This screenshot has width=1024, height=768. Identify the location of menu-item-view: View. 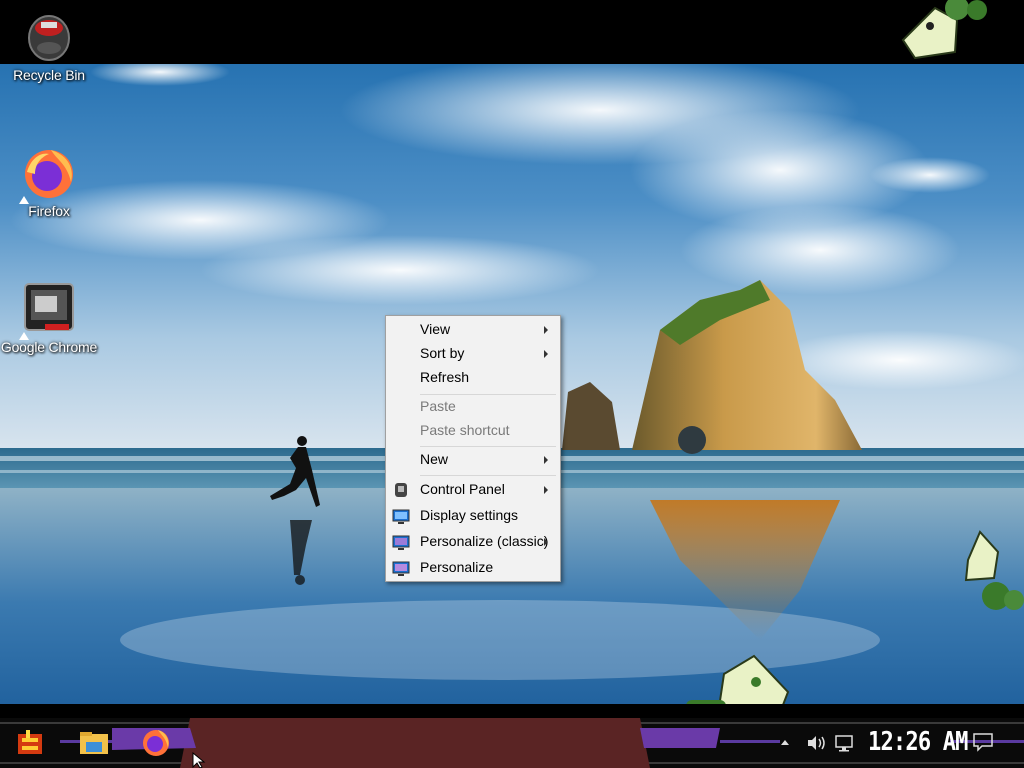
(473, 330).